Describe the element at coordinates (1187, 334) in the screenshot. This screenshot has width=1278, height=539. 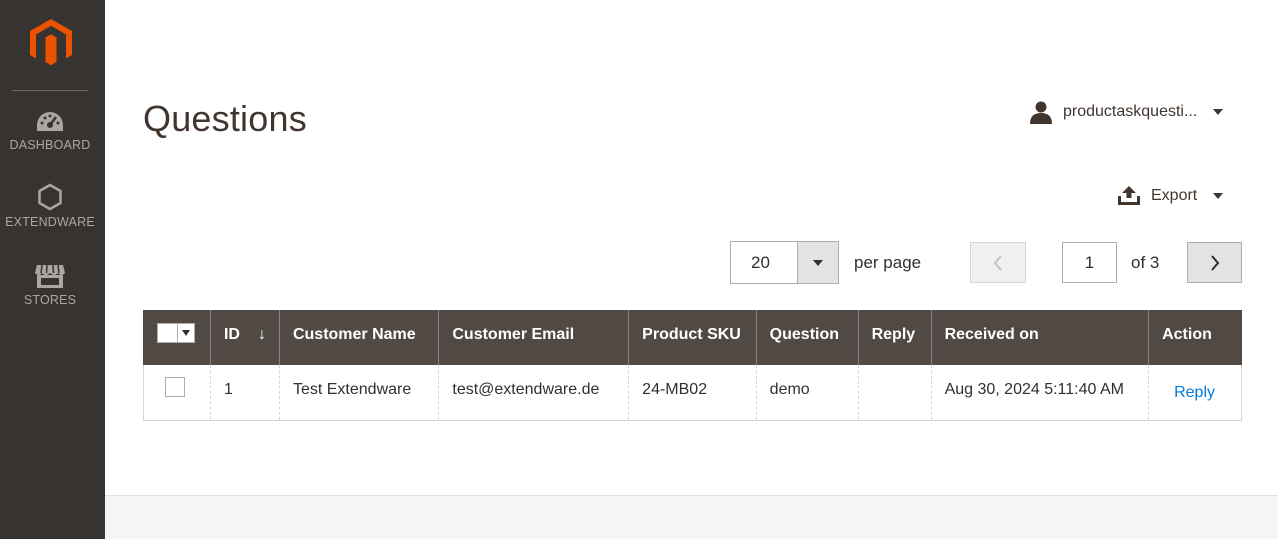
I see `column-label: Action` at that location.